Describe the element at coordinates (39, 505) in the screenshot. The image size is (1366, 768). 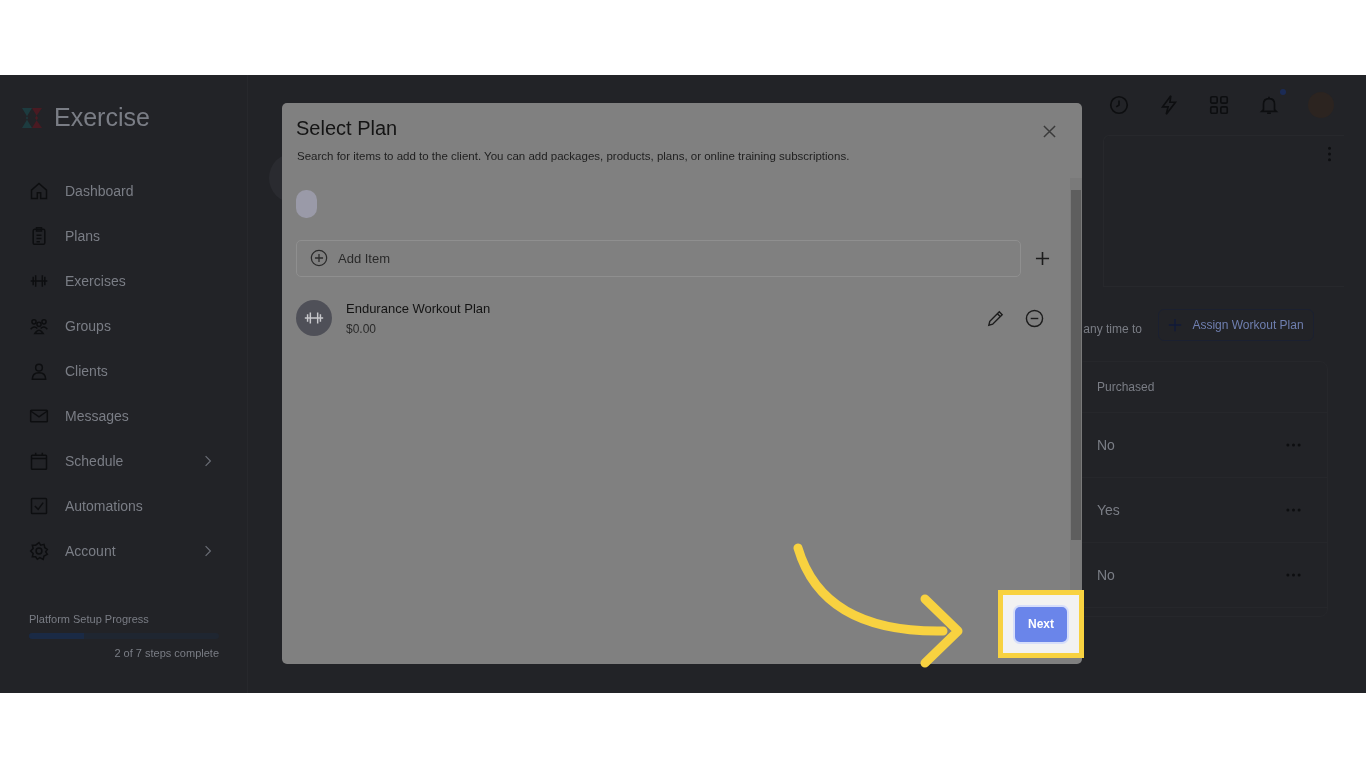
I see `checkbox-icon` at that location.